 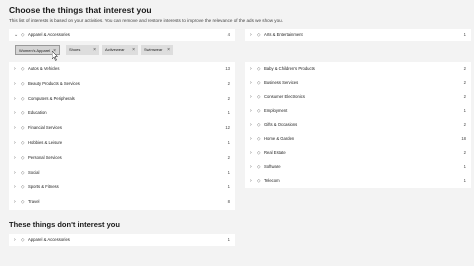 I want to click on item-label: Financial Services, so click(x=45, y=128).